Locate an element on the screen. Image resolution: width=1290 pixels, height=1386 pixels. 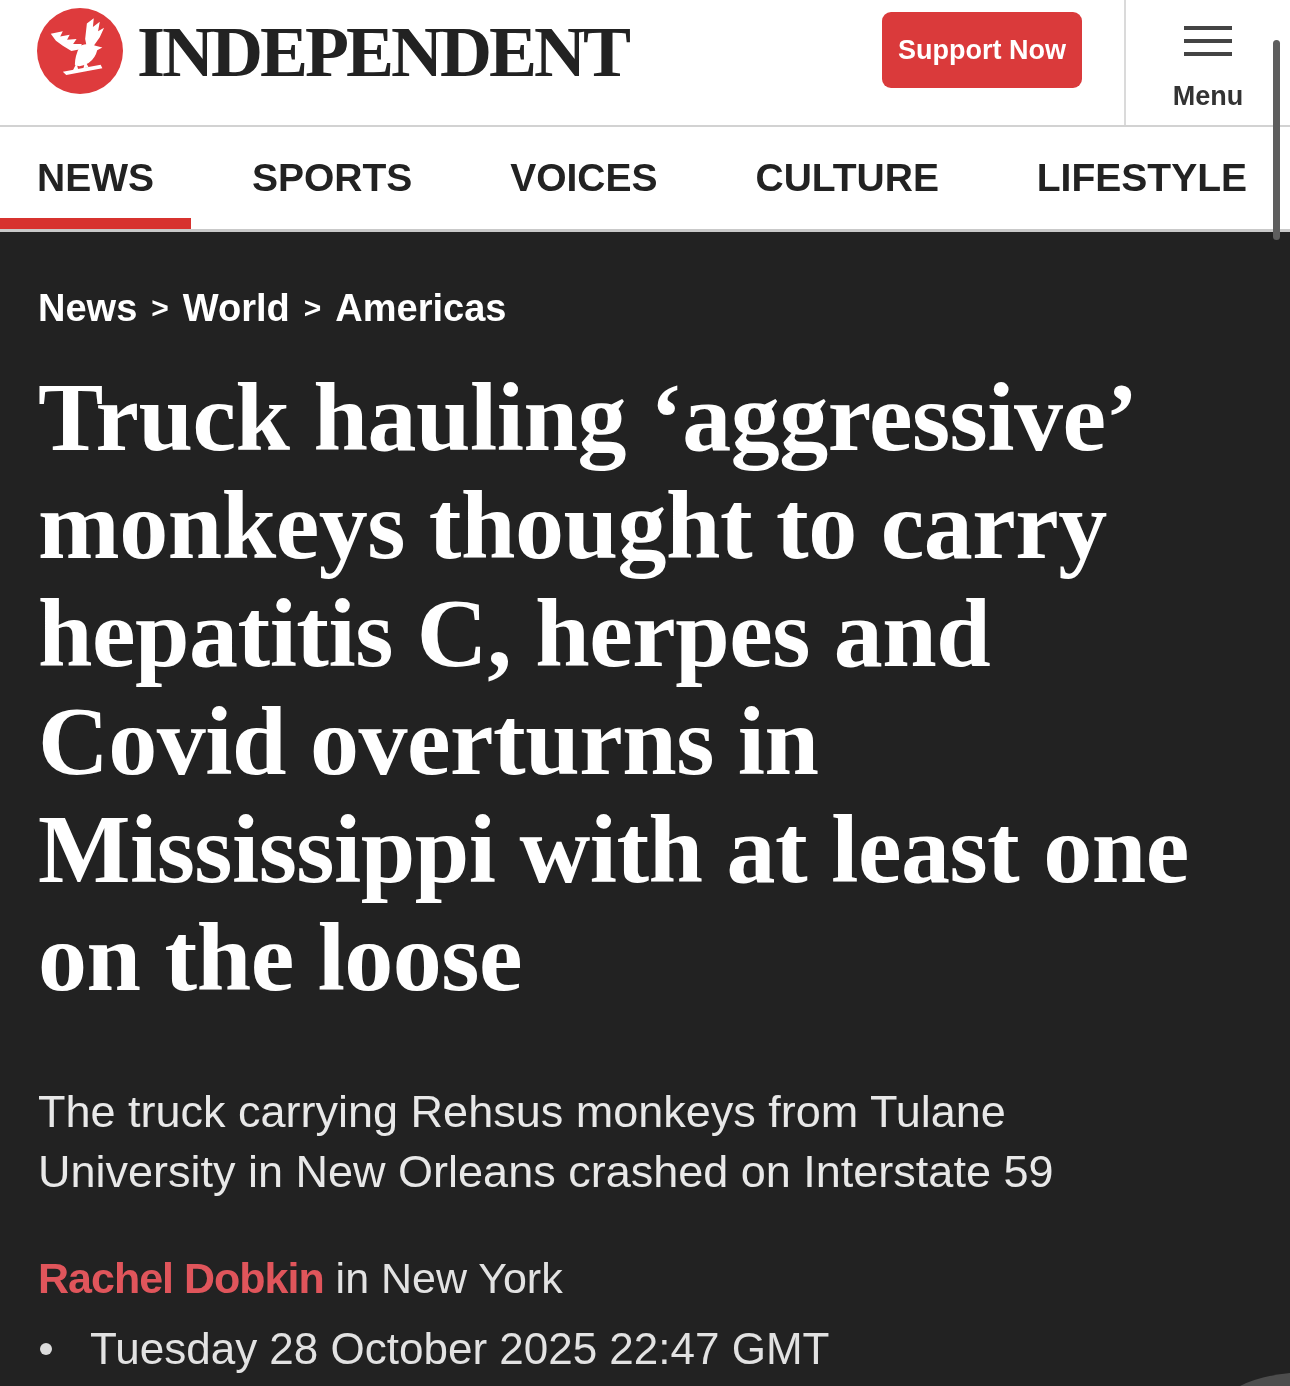
menu-icon is located at coordinates (1208, 40).